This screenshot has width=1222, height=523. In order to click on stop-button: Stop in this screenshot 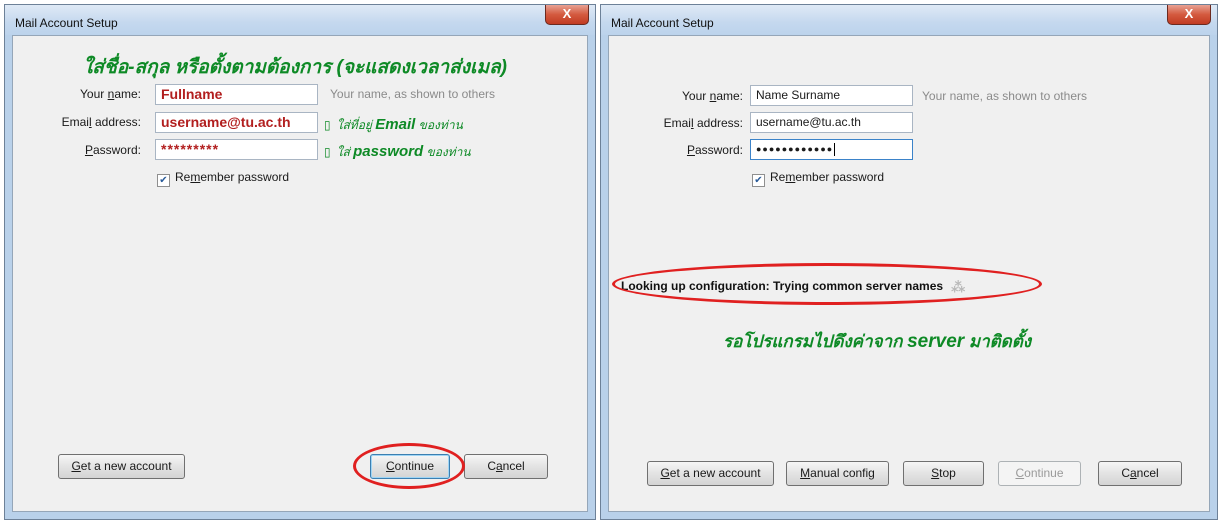, I will do `click(943, 473)`.